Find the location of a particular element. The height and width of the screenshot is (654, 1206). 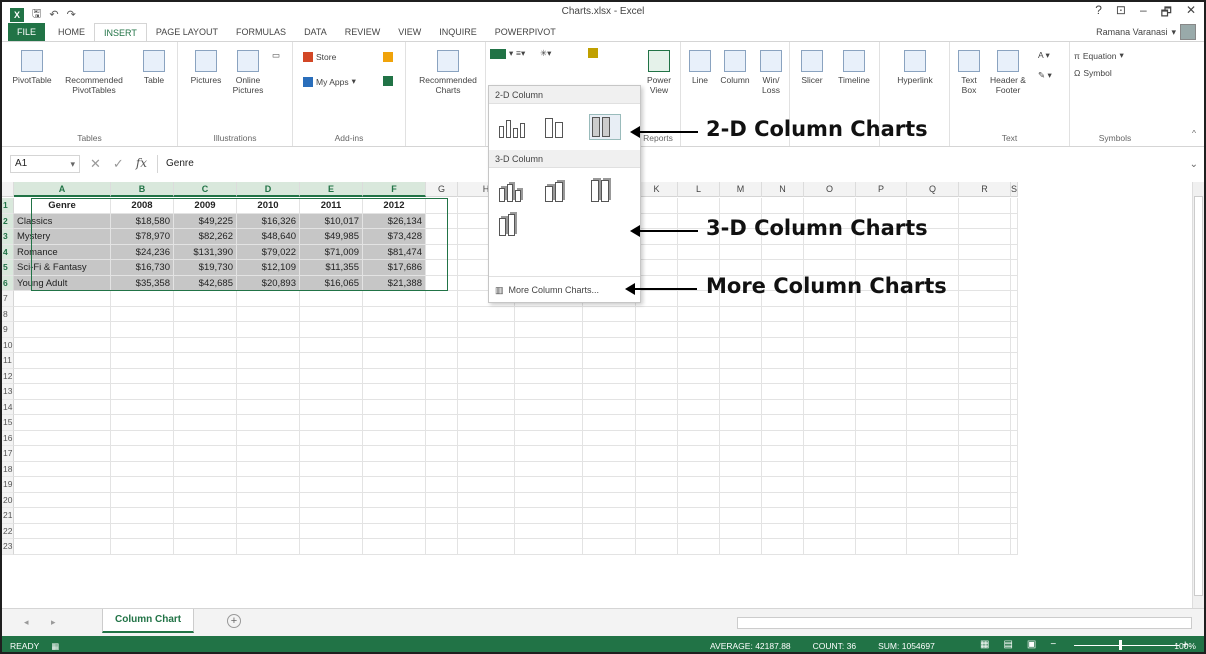

hyperlink-button: Hyperlink is located at coordinates (915, 67).